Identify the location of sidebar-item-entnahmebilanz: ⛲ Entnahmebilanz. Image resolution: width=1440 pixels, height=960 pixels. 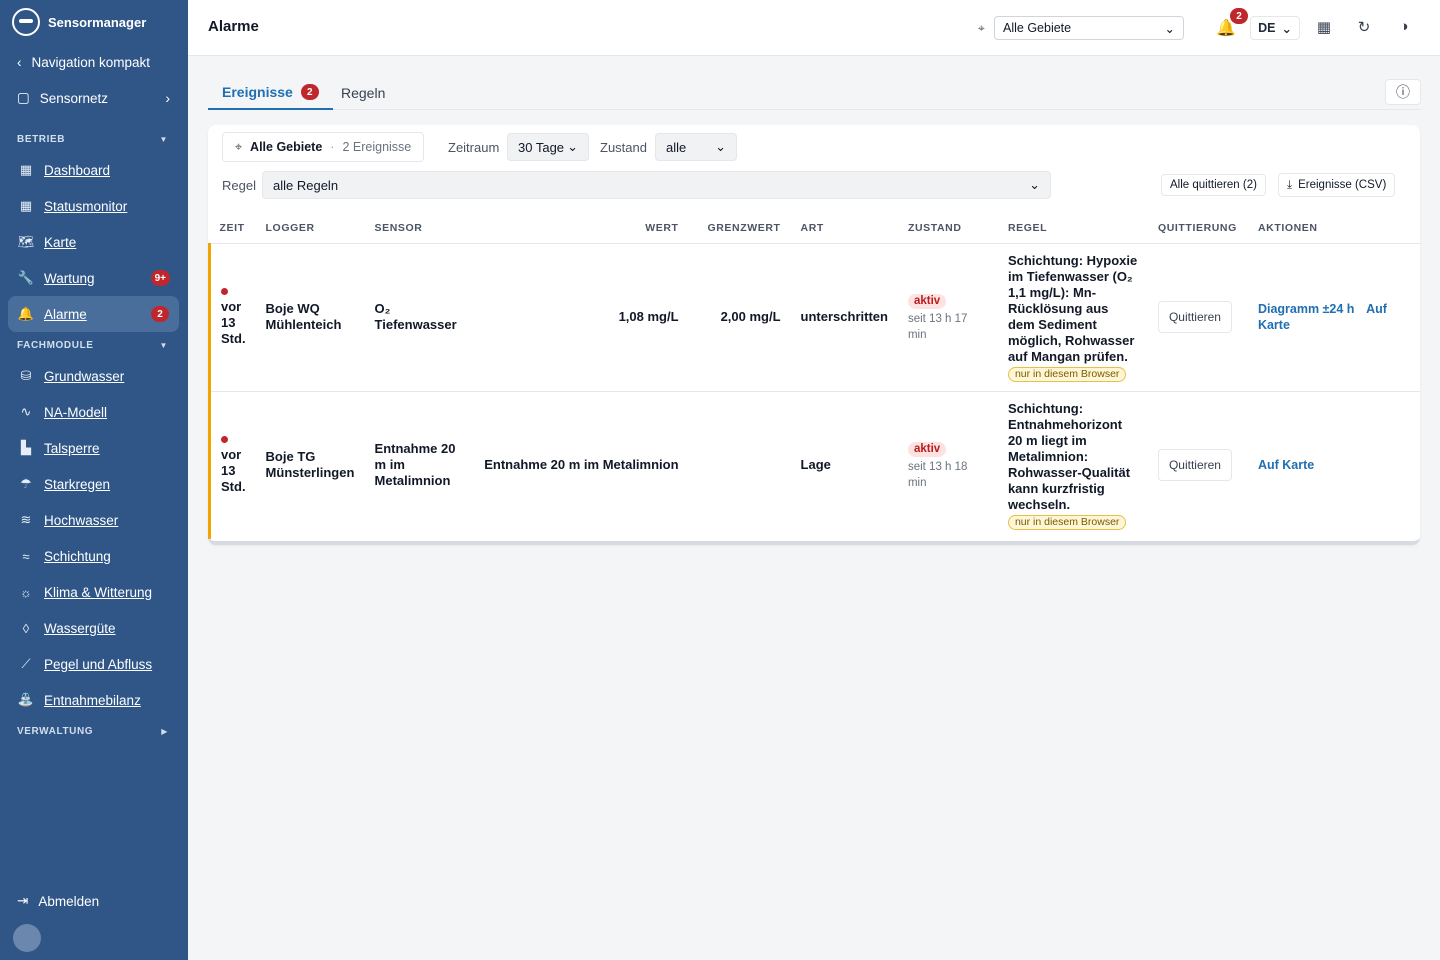
(90, 700).